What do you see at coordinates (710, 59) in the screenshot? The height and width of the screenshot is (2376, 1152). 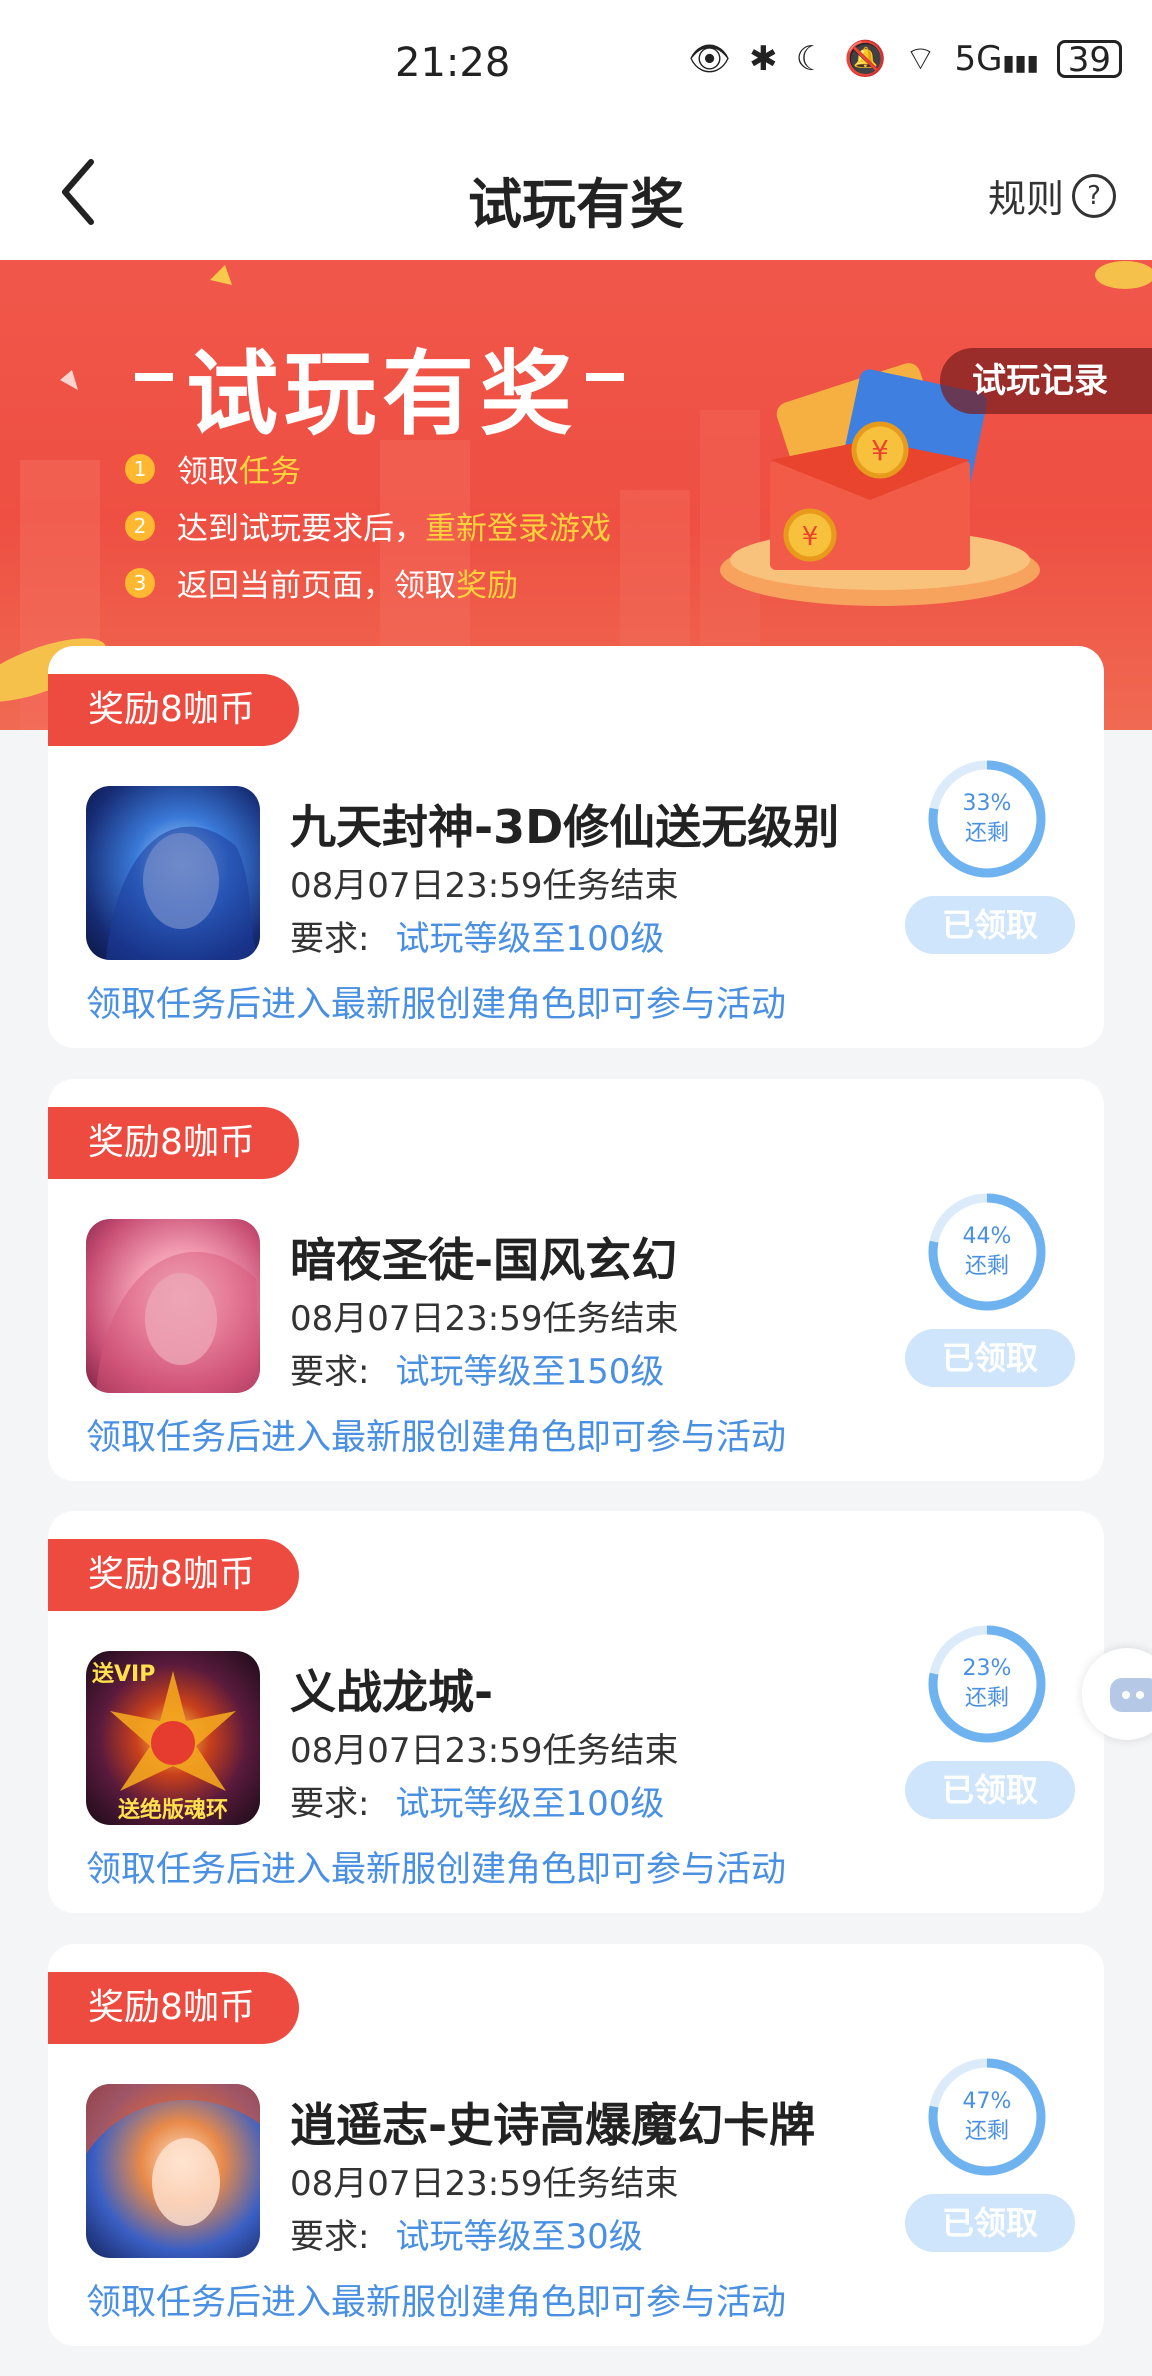 I see `eye-icon: 👁` at bounding box center [710, 59].